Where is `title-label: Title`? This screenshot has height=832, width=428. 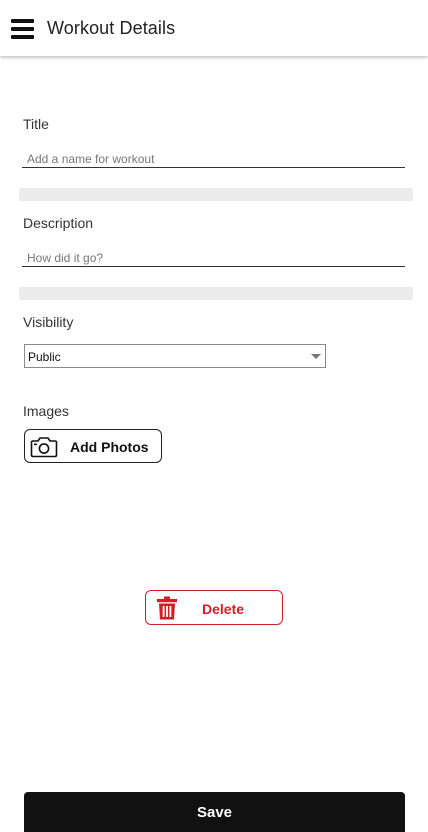 title-label: Title is located at coordinates (36, 124).